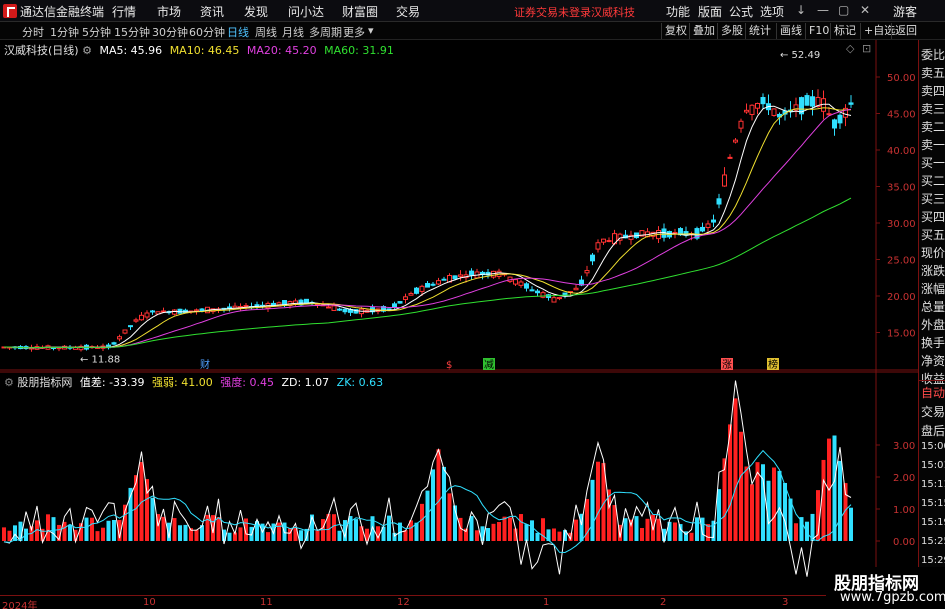  What do you see at coordinates (64, 32) in the screenshot?
I see `period-1min: 1分钟` at bounding box center [64, 32].